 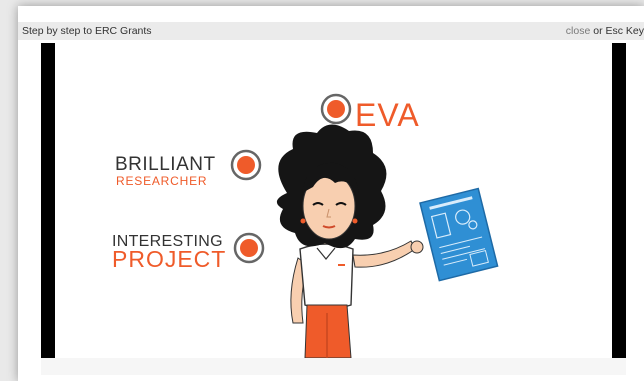 What do you see at coordinates (346, 241) in the screenshot?
I see `character-illustration` at bounding box center [346, 241].